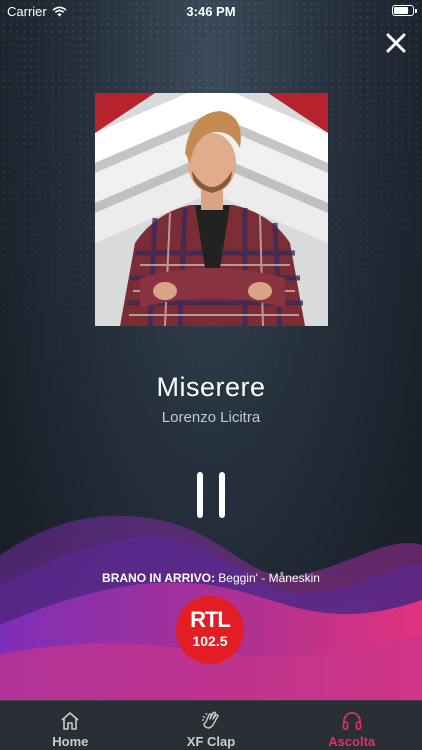 The height and width of the screenshot is (750, 422). Describe the element at coordinates (70, 741) in the screenshot. I see `tab-home-label: Home` at that location.